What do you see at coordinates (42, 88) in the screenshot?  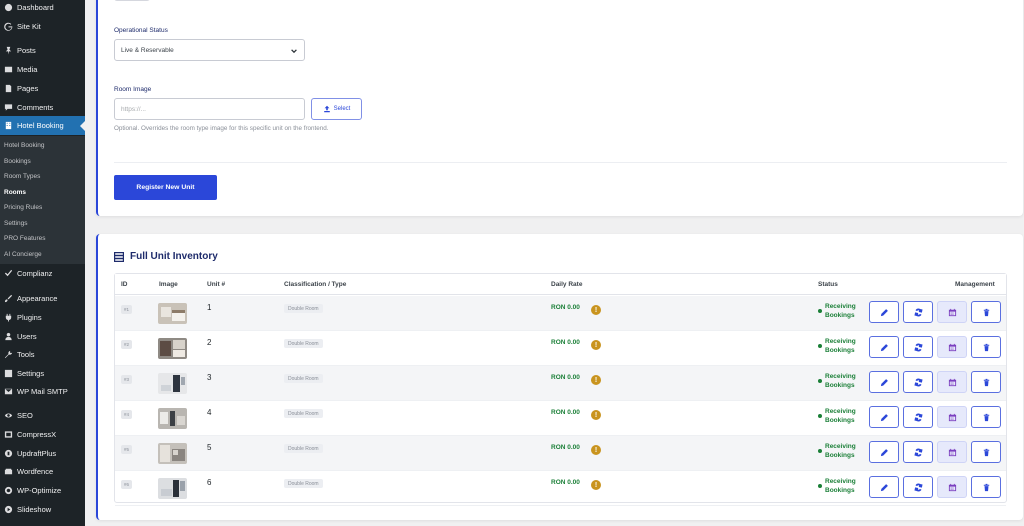 I see `sidebar-item-pages: Pages` at bounding box center [42, 88].